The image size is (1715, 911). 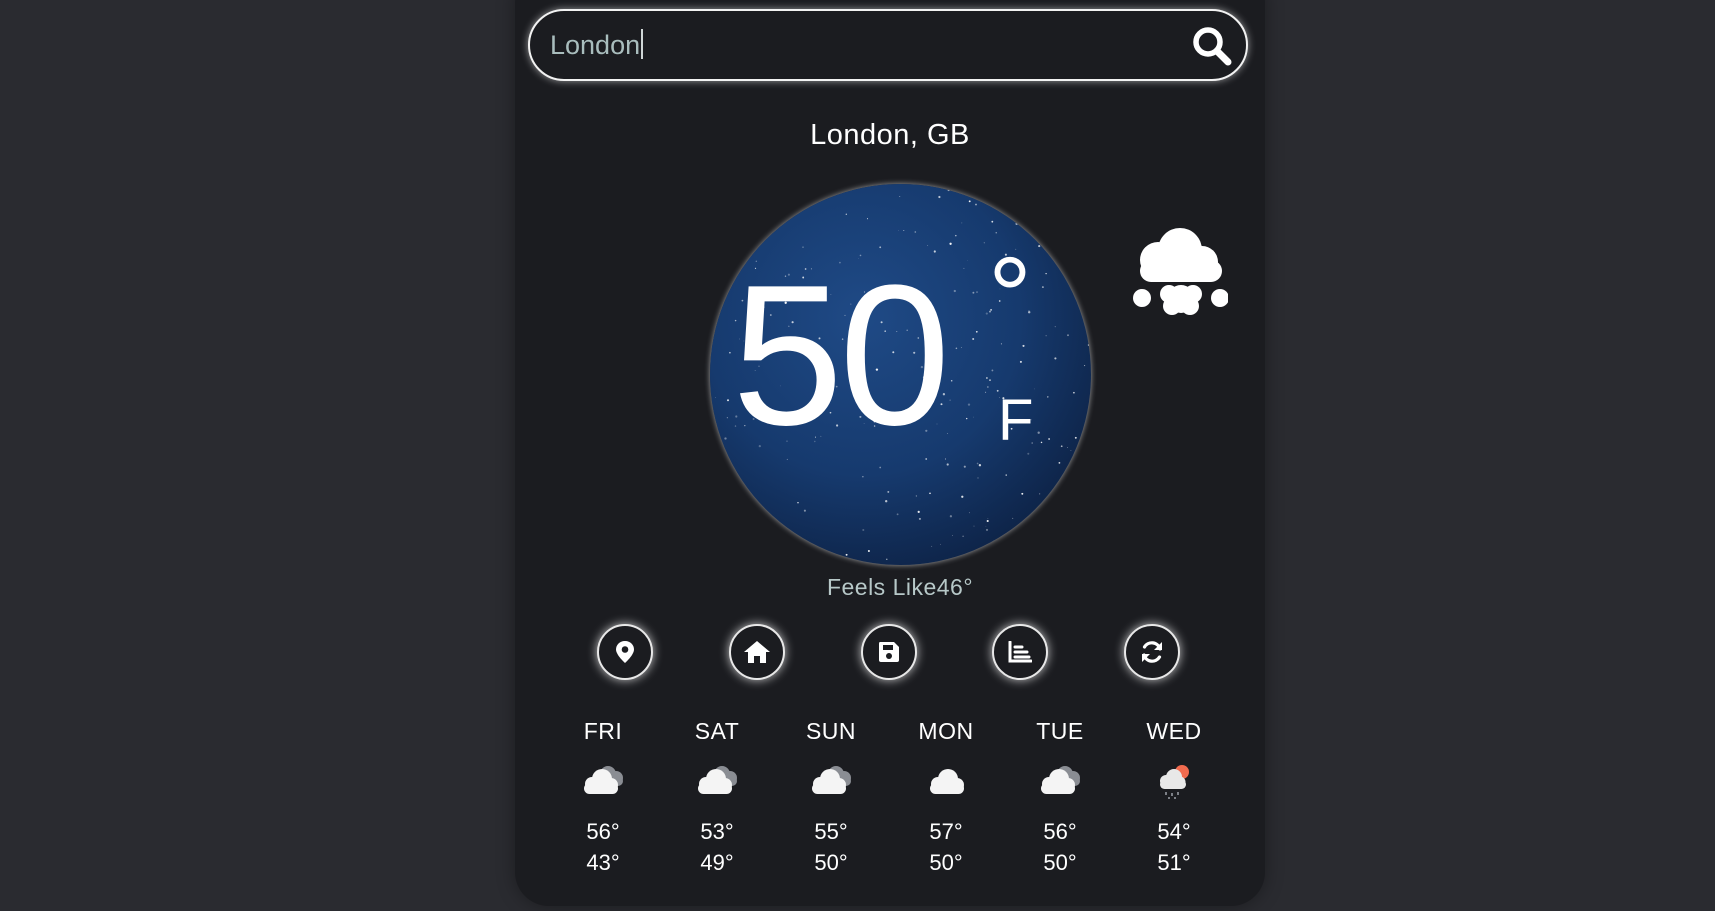 I want to click on location-button, so click(x=625, y=652).